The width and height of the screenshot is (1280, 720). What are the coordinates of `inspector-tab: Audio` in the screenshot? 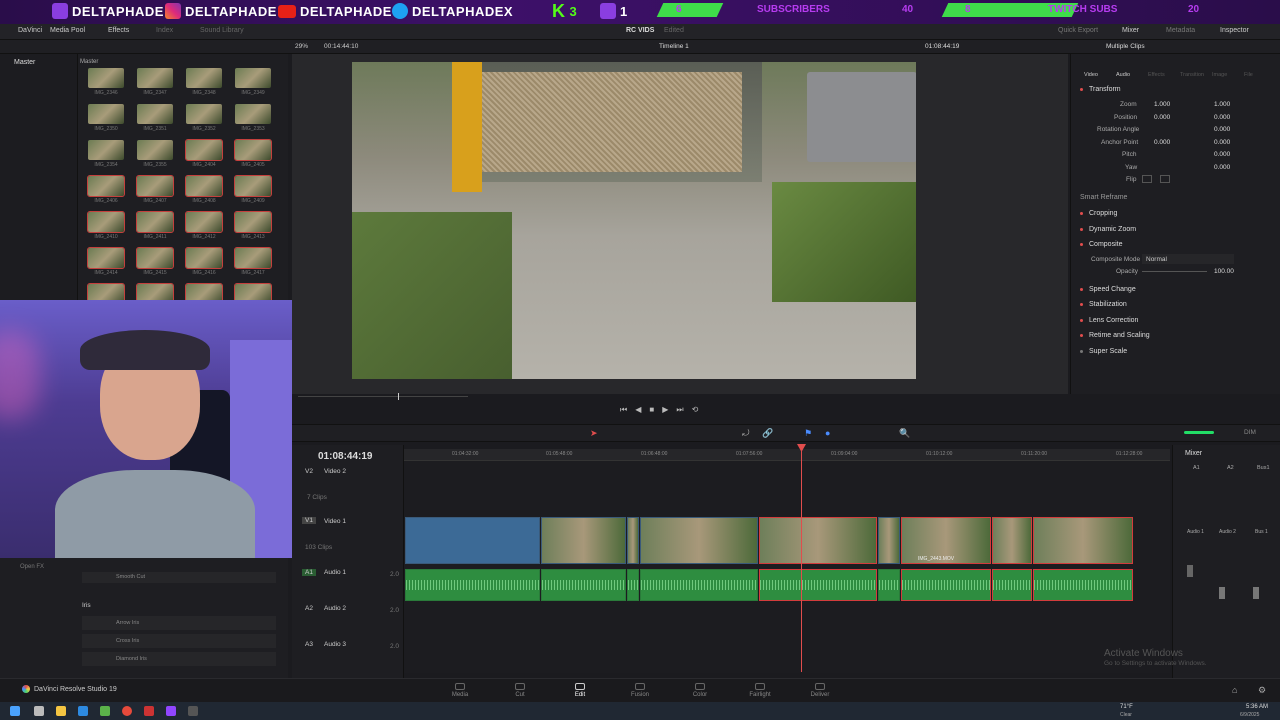 It's located at (1123, 75).